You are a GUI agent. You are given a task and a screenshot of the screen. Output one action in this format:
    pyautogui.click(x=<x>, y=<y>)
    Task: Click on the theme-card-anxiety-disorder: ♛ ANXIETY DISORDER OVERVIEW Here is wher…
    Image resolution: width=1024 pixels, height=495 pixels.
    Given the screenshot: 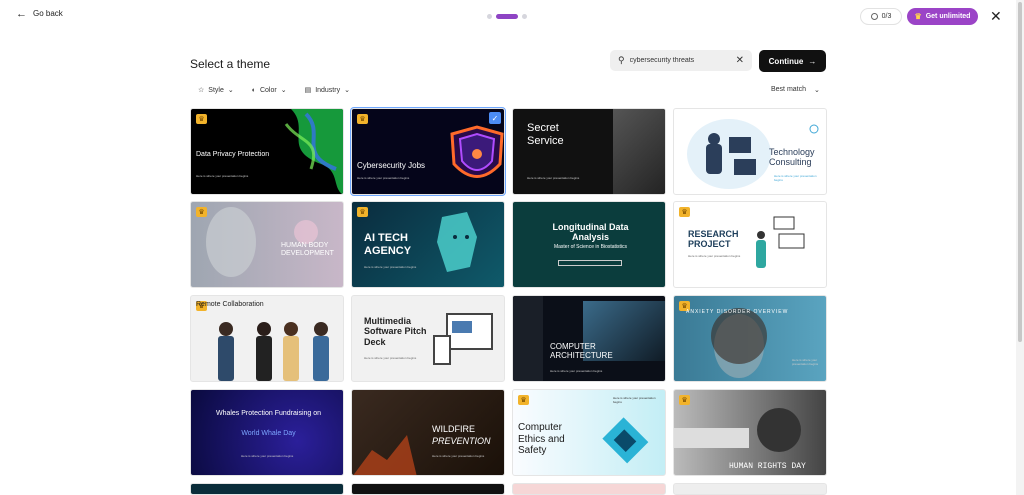 What is the action you would take?
    pyautogui.click(x=750, y=338)
    